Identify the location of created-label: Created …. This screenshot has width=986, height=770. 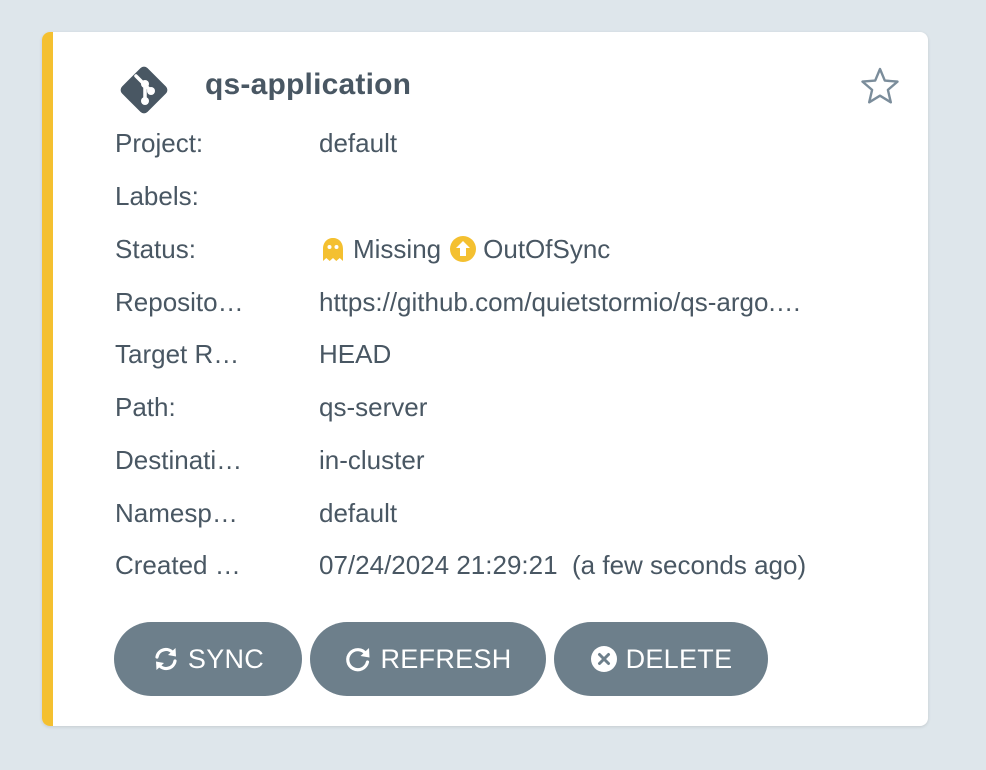
(178, 564).